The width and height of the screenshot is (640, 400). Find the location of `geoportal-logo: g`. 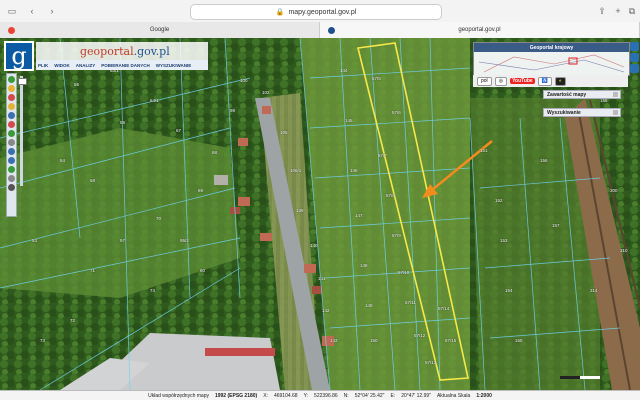

geoportal-logo: g is located at coordinates (19, 56).